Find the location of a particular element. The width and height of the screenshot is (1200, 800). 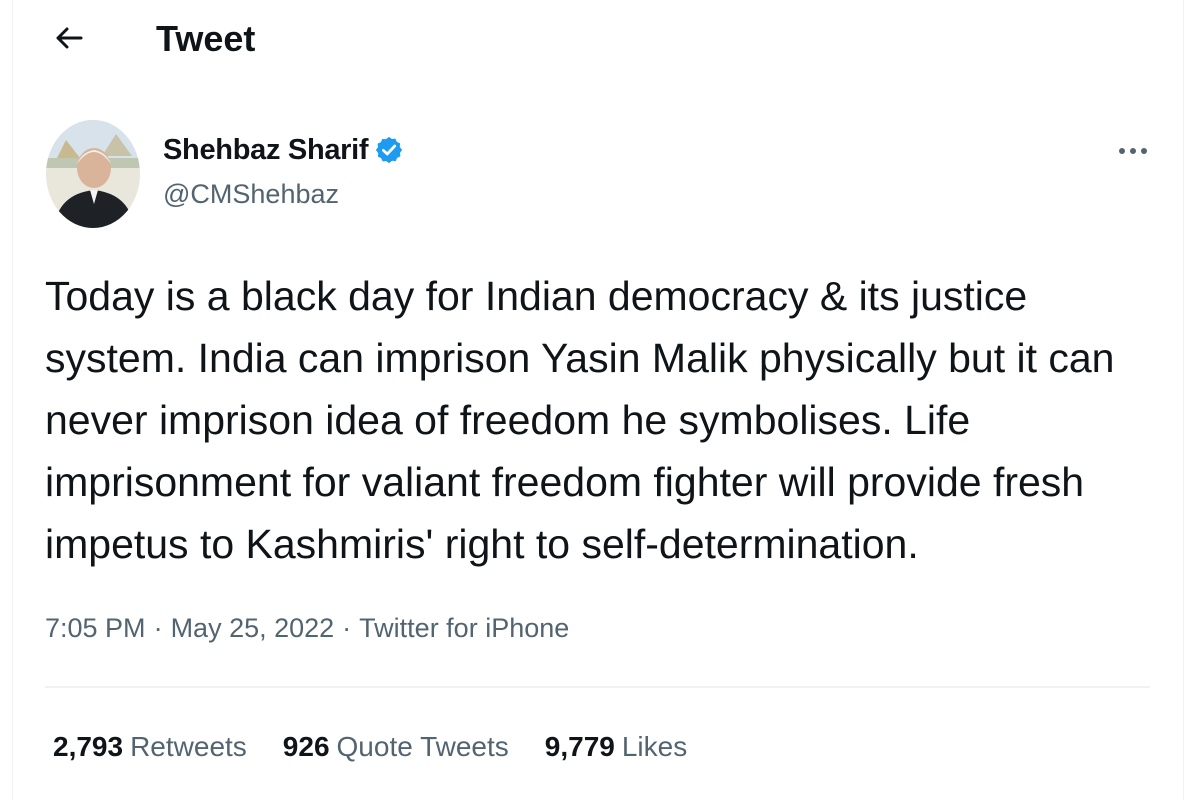

user-handle: @CMShehbaz is located at coordinates (283, 194).